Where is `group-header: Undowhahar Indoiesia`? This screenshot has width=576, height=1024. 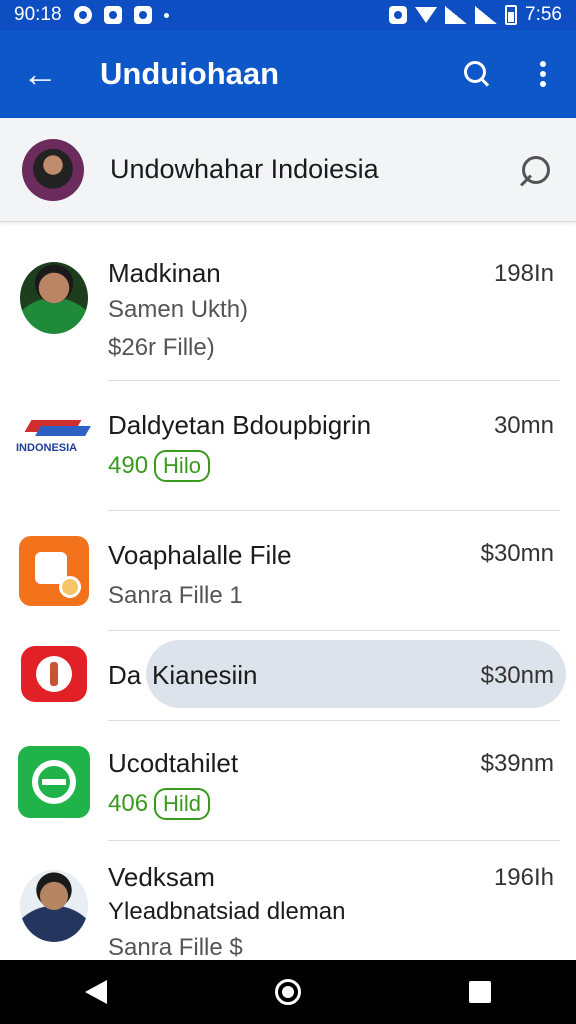 group-header: Undowhahar Indoiesia is located at coordinates (288, 170).